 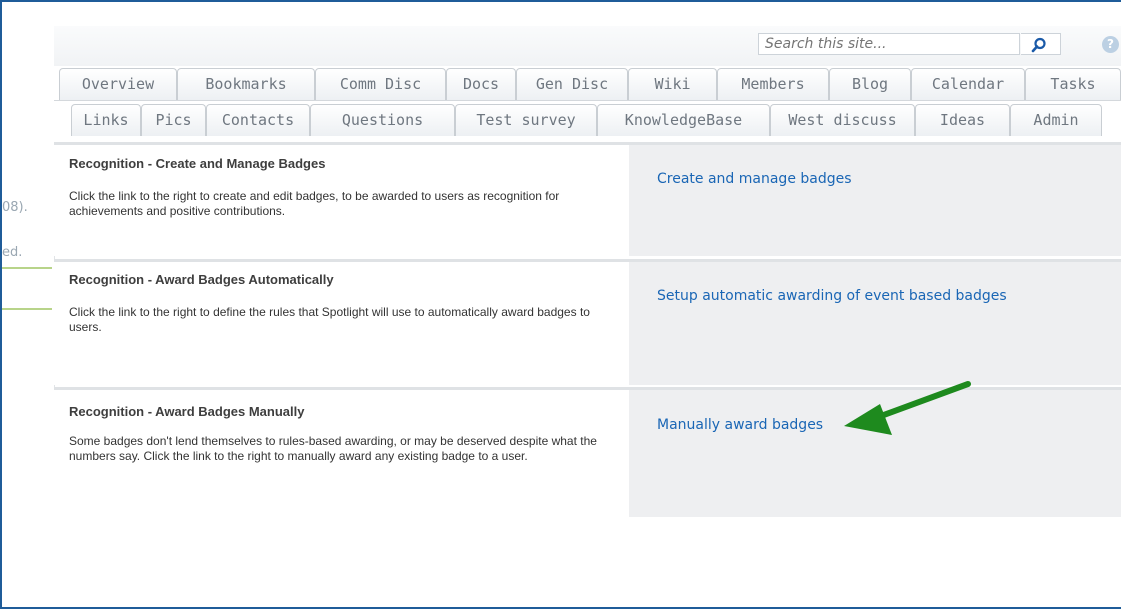 What do you see at coordinates (12, 252) in the screenshot?
I see `left-remnant-text-2: ed.` at bounding box center [12, 252].